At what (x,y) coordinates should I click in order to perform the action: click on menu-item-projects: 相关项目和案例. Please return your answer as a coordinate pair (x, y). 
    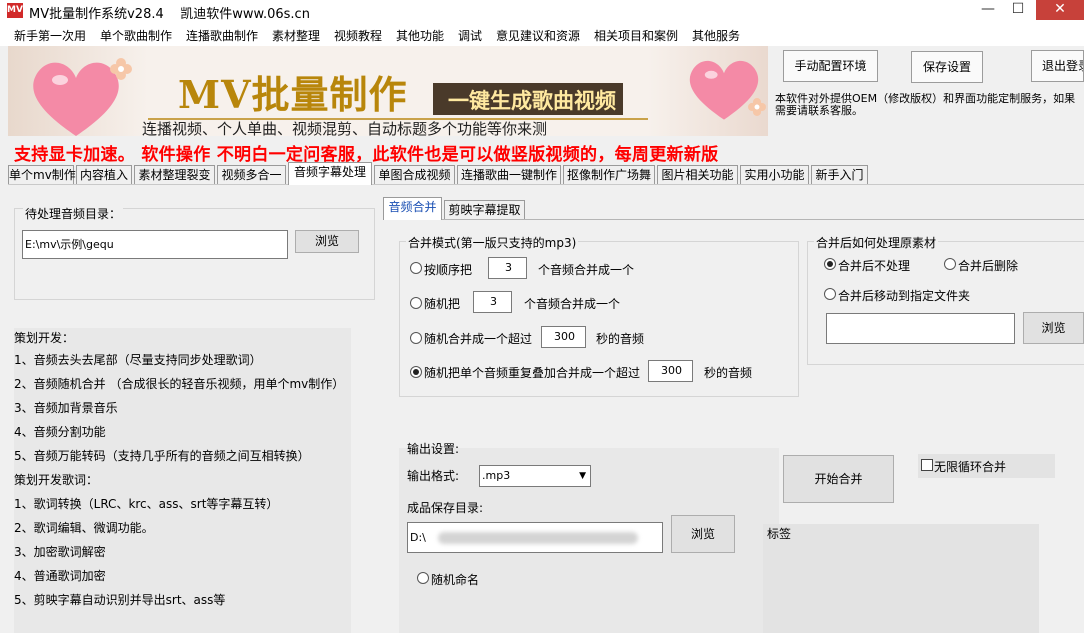
    Looking at the image, I should click on (636, 35).